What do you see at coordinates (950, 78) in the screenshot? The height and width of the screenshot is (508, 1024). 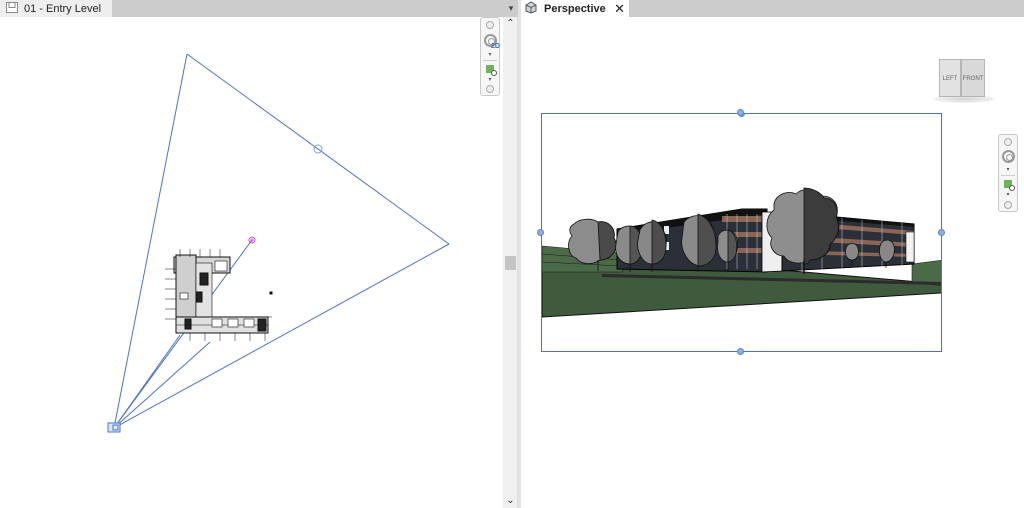 I see `viewcube-face-left: LEFT` at bounding box center [950, 78].